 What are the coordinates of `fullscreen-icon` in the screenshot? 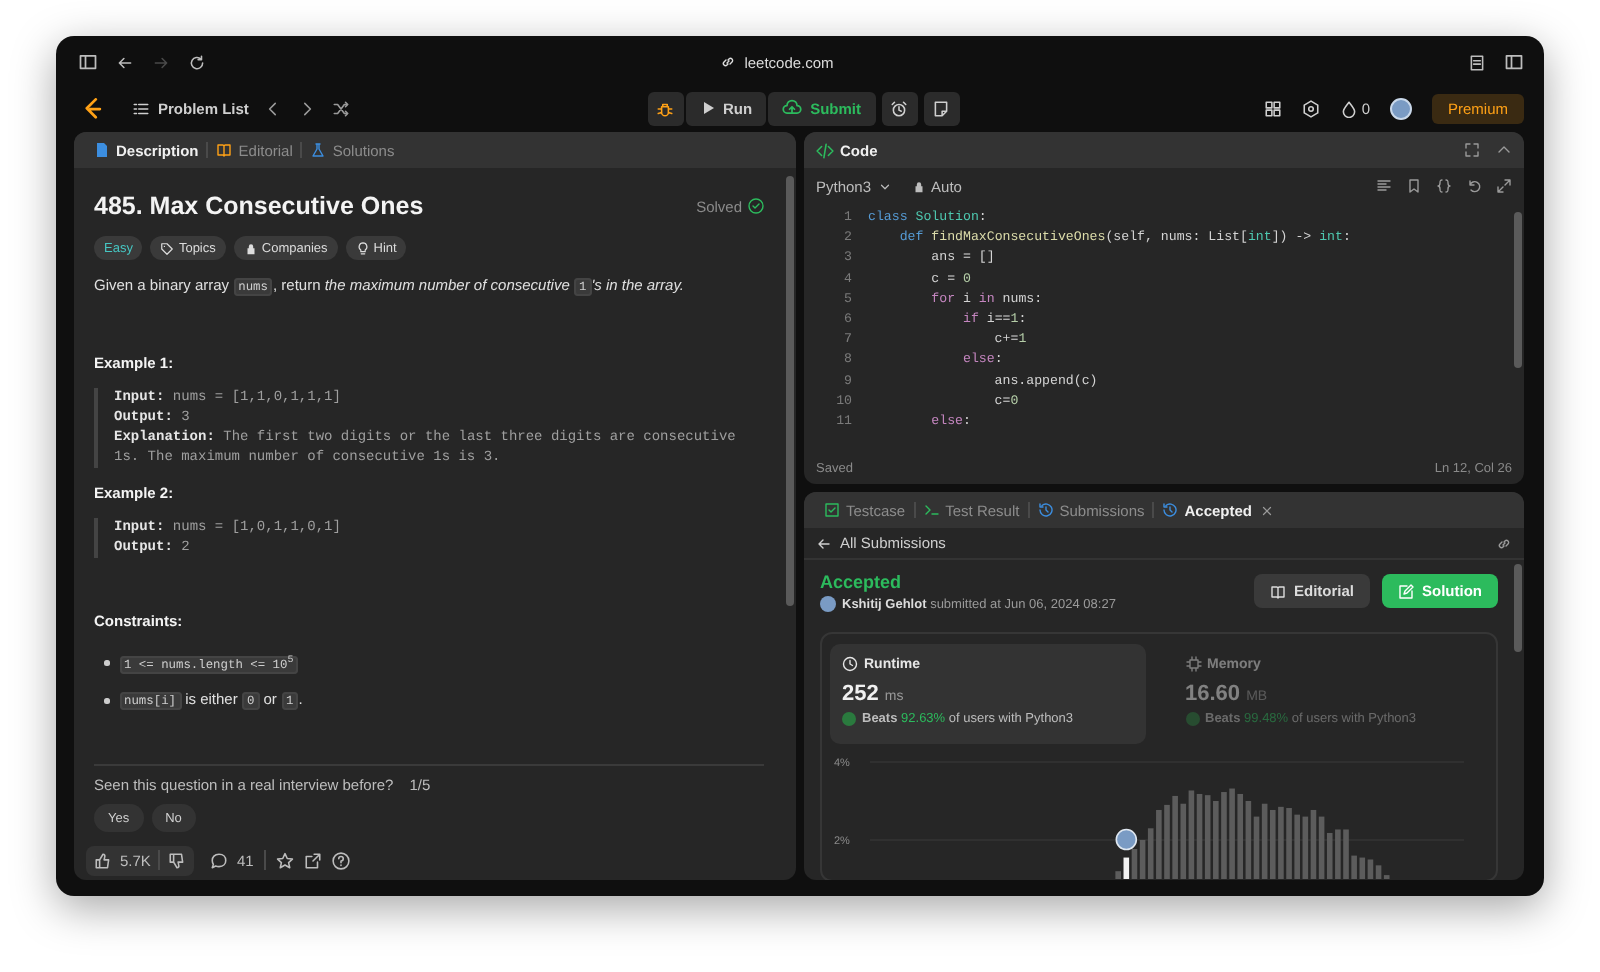 It's located at (1472, 150).